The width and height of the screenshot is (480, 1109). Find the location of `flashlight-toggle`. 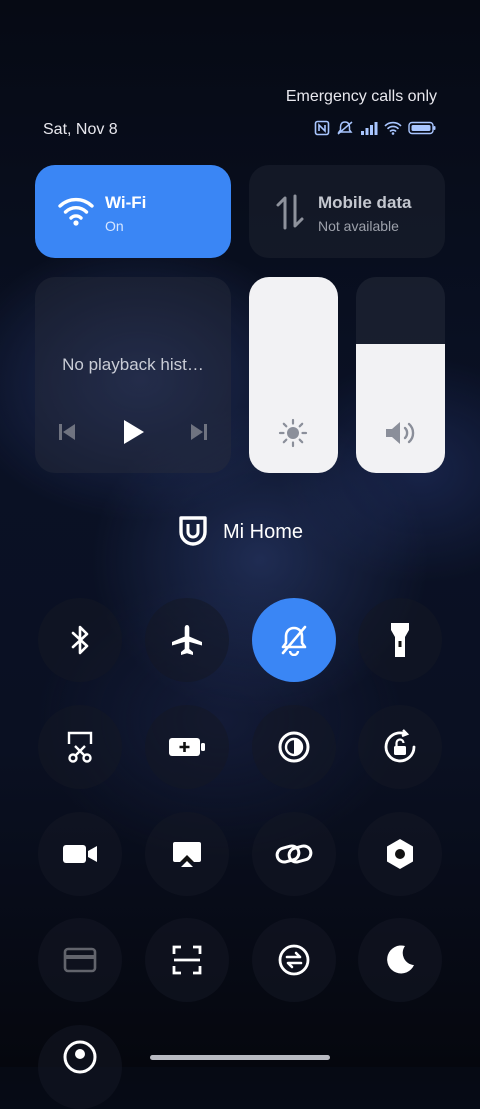

flashlight-toggle is located at coordinates (400, 640).